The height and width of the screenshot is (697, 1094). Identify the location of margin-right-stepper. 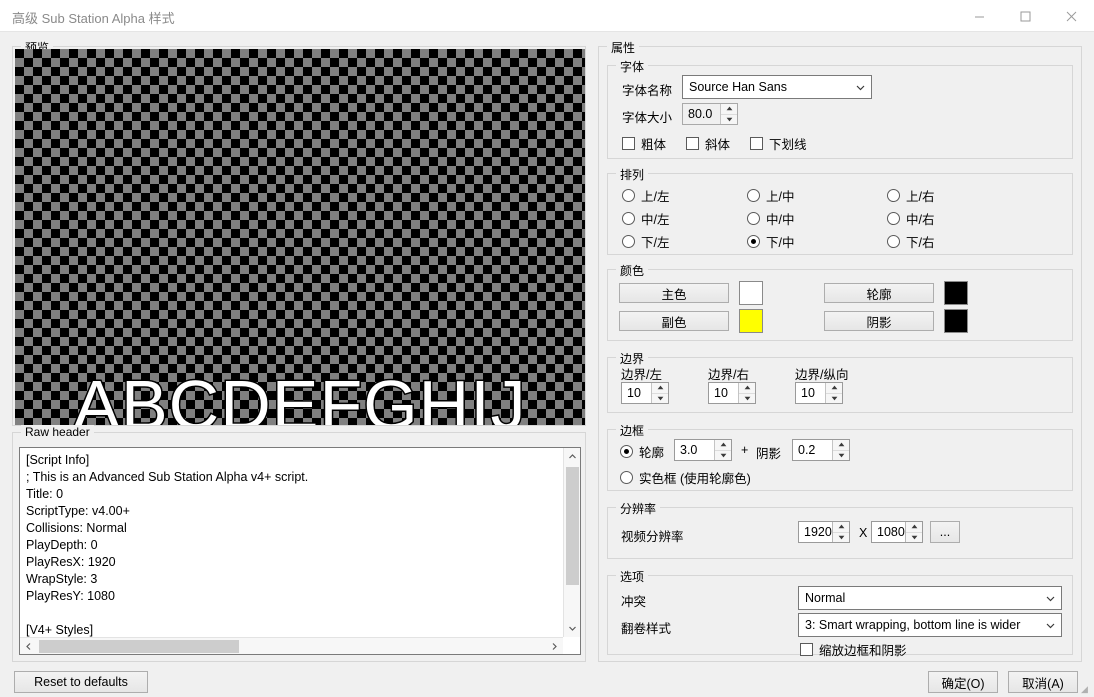
(746, 393).